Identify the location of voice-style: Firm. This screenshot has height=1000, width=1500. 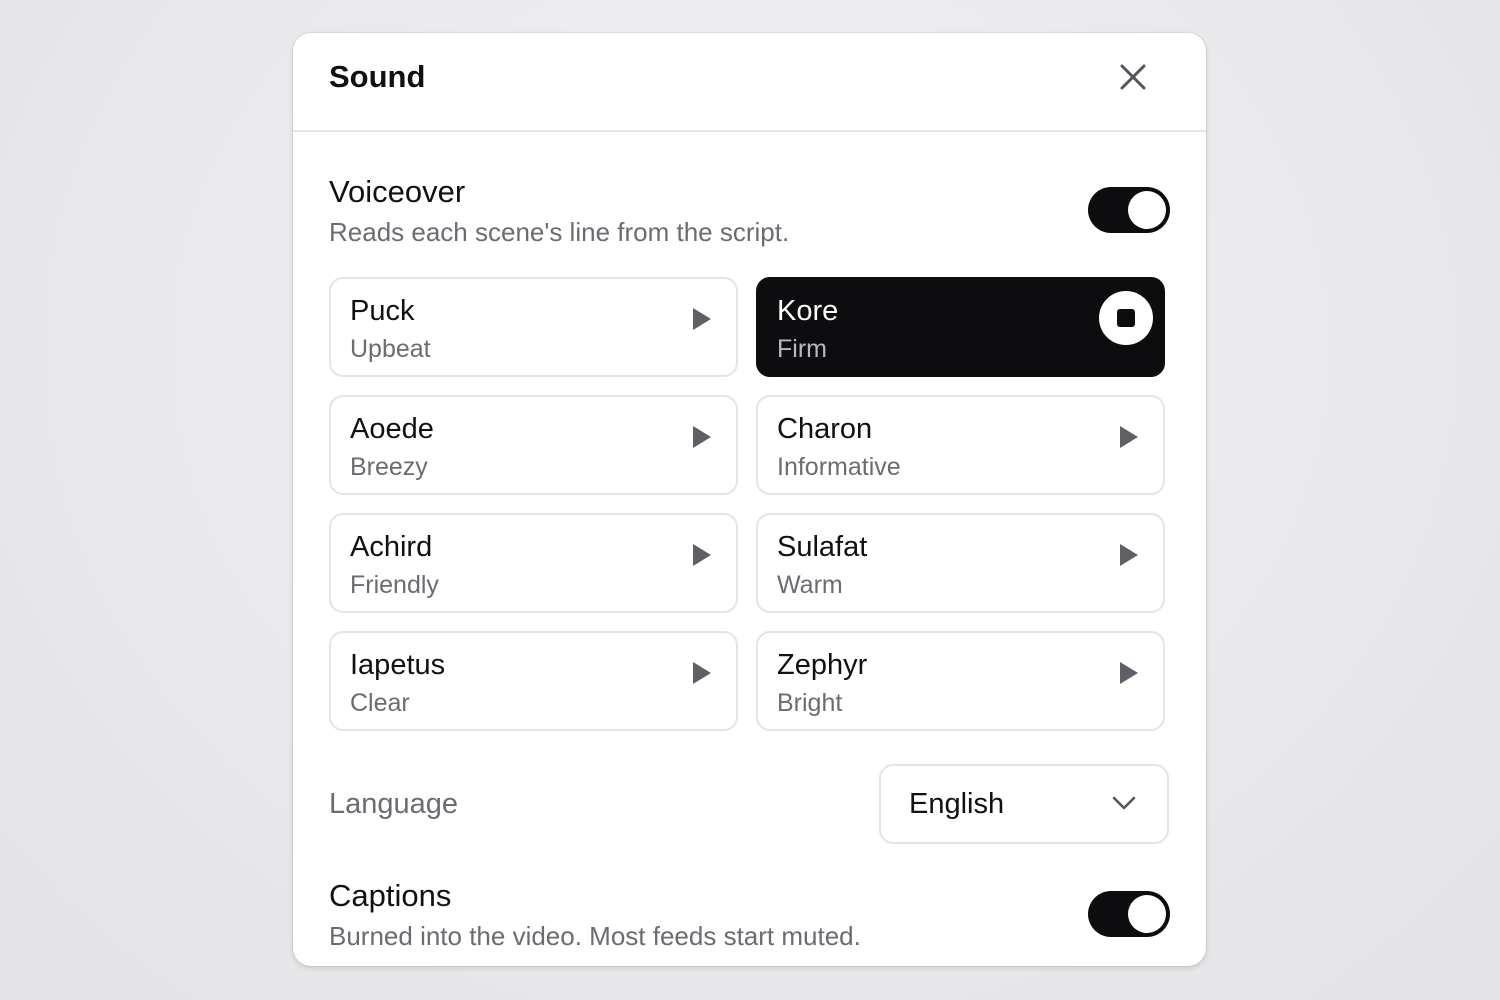
(802, 349).